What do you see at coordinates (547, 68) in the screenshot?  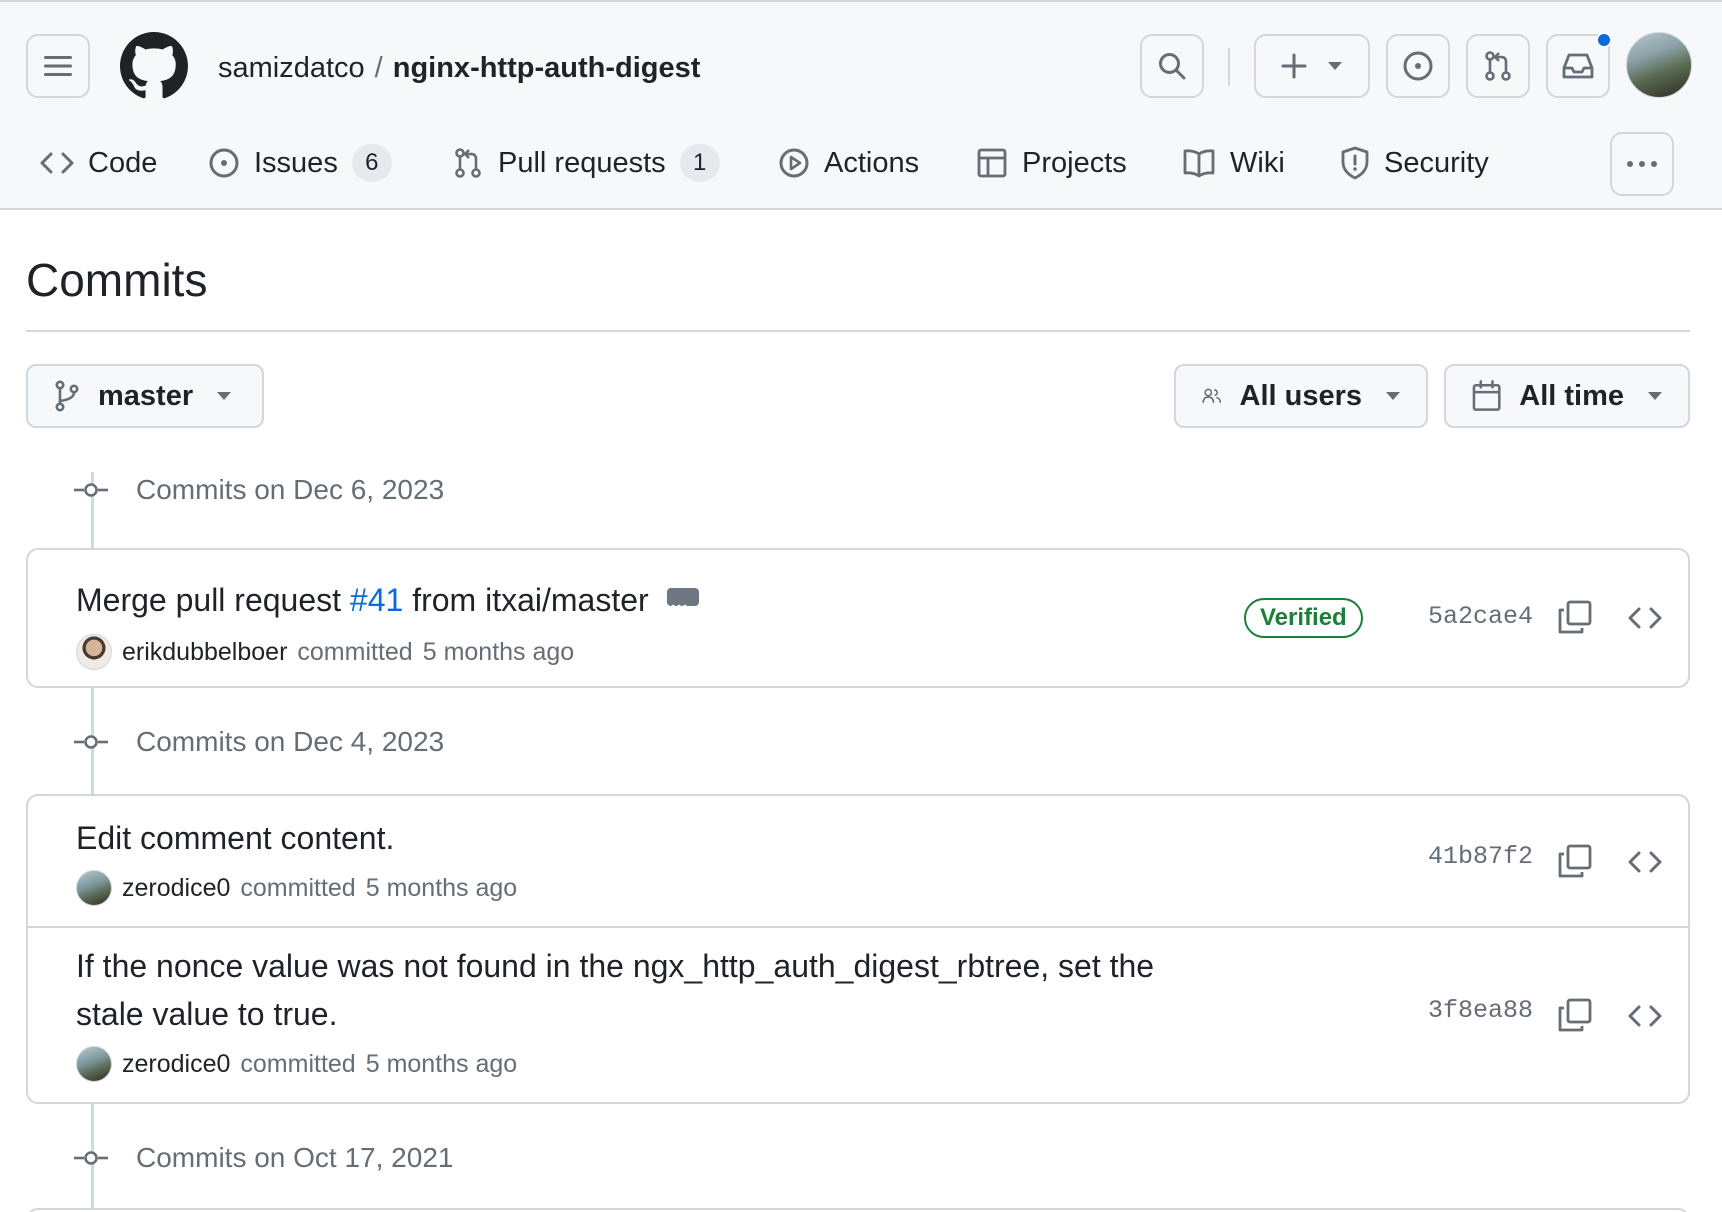 I see `repo-name-link: nginx-http-auth-digest` at bounding box center [547, 68].